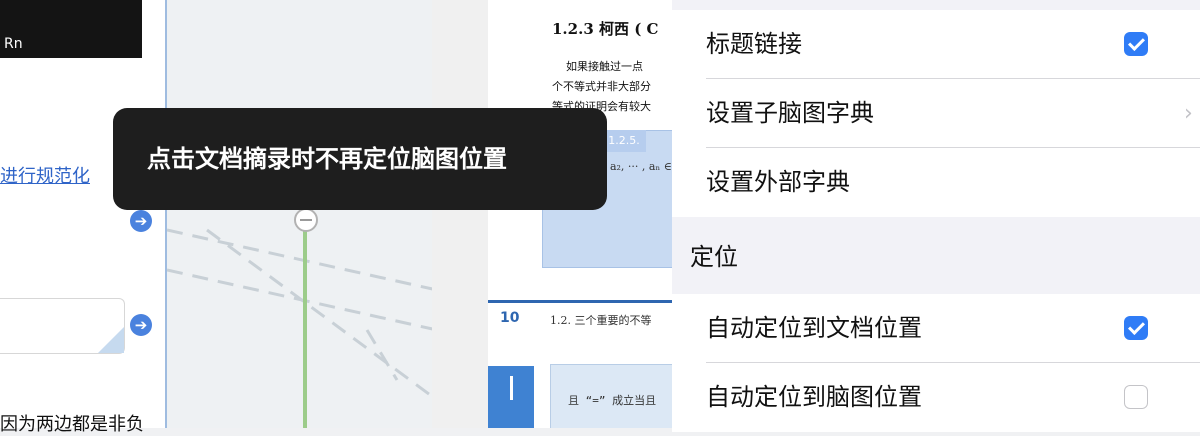 The width and height of the screenshot is (1200, 436). What do you see at coordinates (510, 318) in the screenshot?
I see `pdf-page-number: 10` at bounding box center [510, 318].